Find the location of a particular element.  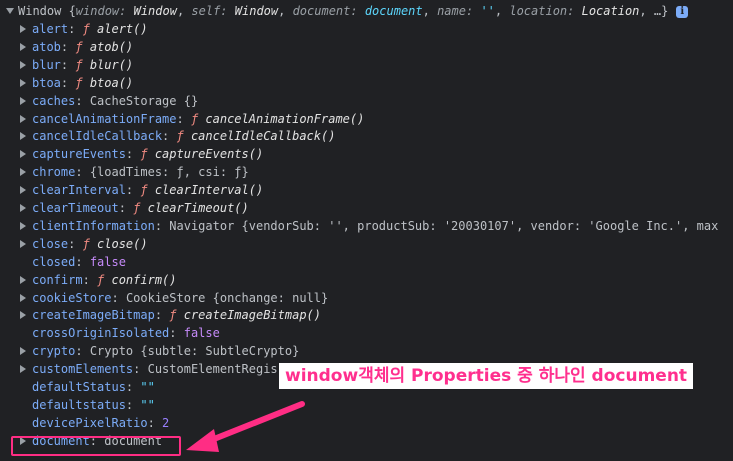

annotation-arrow-icon is located at coordinates (245, 426).